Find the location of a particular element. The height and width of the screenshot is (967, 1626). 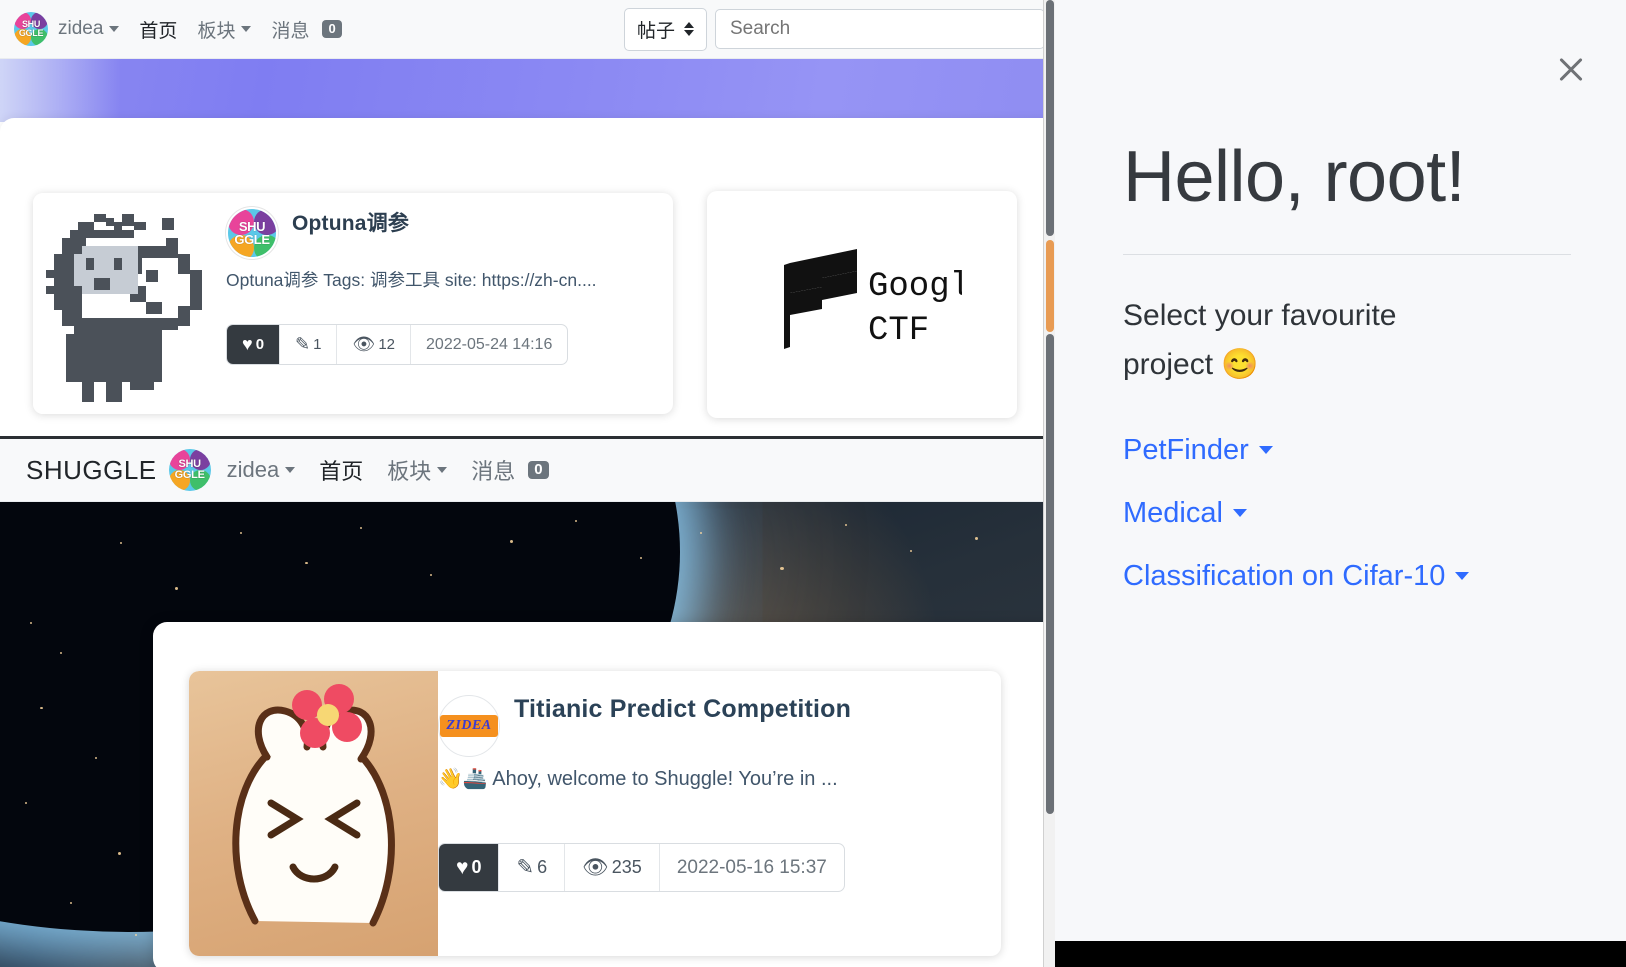

sort-updown-icon is located at coordinates (689, 29).